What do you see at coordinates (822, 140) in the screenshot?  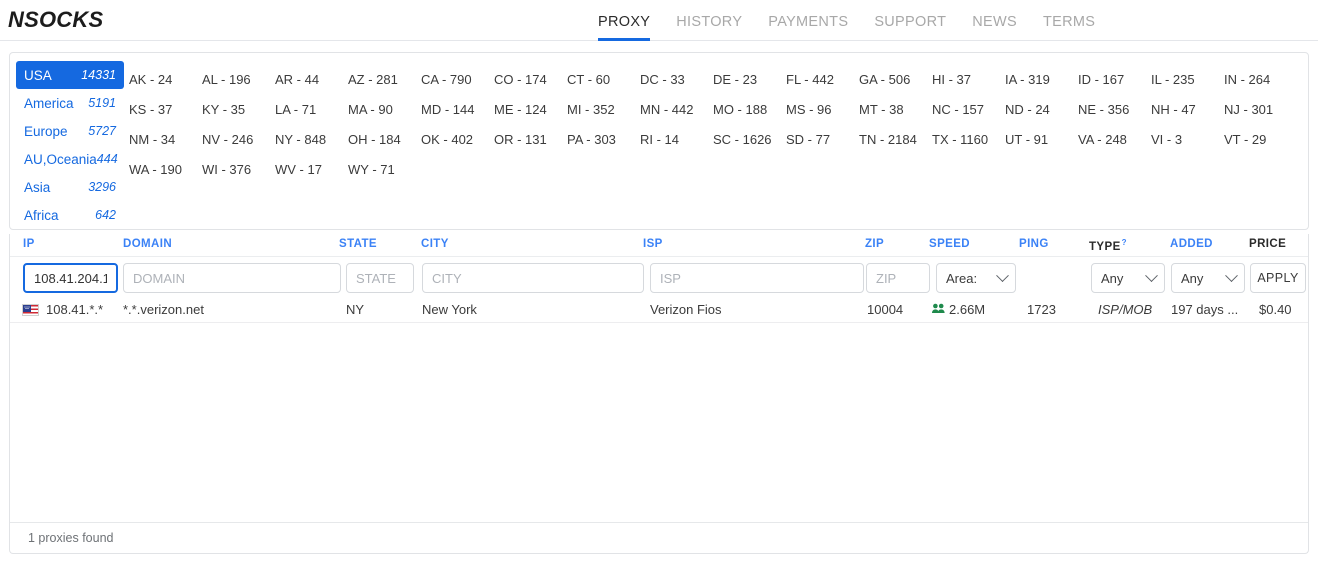 I see `state-item: SD - 77` at bounding box center [822, 140].